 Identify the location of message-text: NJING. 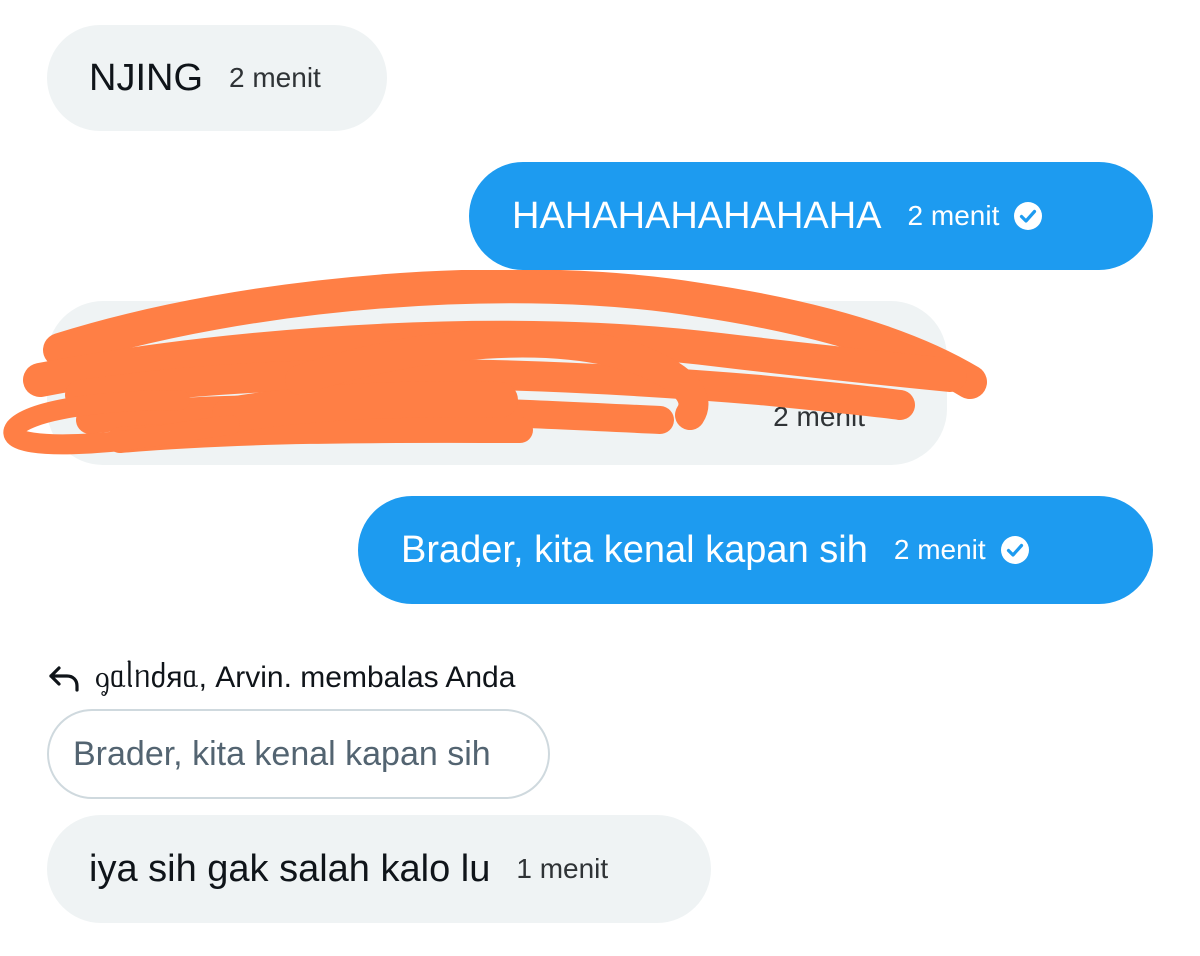
(146, 77).